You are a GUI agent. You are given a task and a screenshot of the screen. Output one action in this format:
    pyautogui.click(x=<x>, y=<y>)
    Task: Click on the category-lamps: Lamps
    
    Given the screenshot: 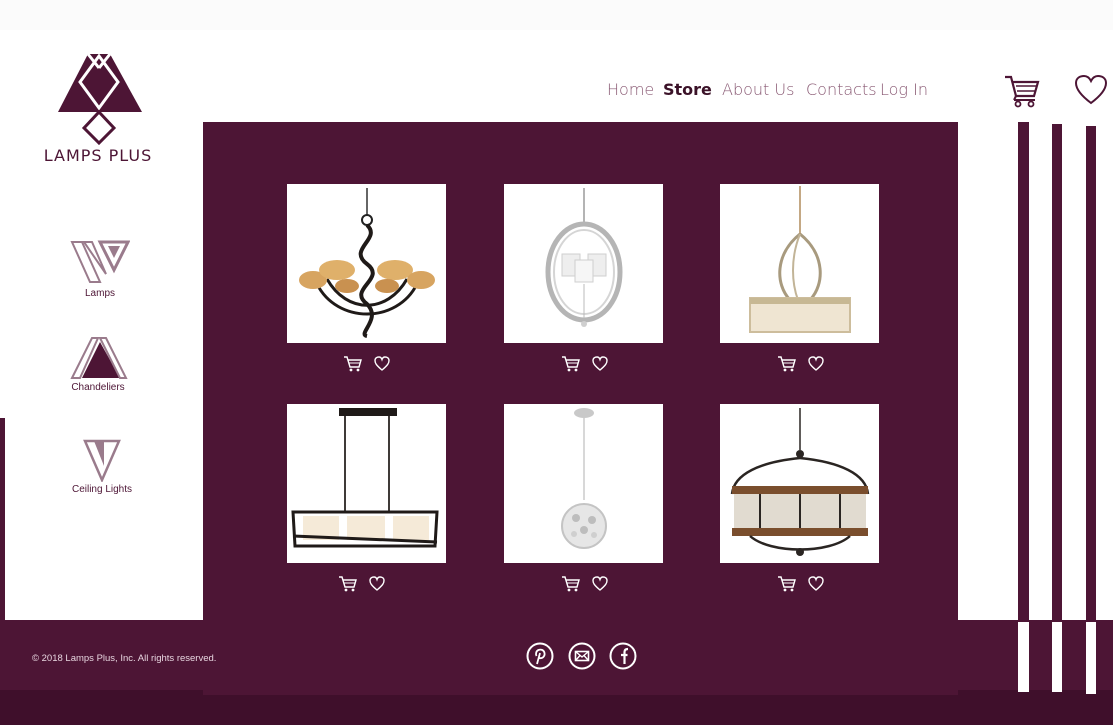 What is the action you would take?
    pyautogui.click(x=100, y=268)
    